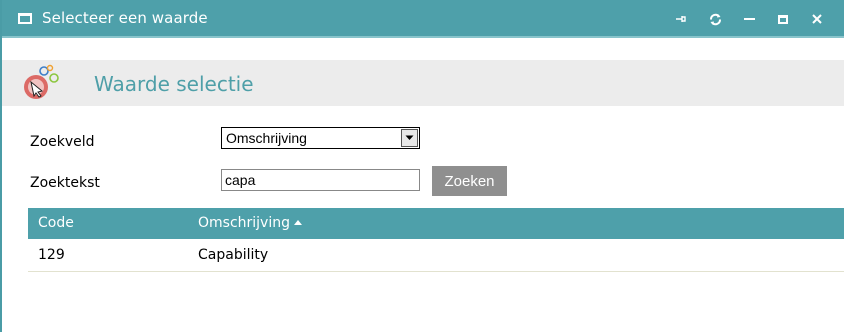  I want to click on sort-ascending-icon, so click(298, 222).